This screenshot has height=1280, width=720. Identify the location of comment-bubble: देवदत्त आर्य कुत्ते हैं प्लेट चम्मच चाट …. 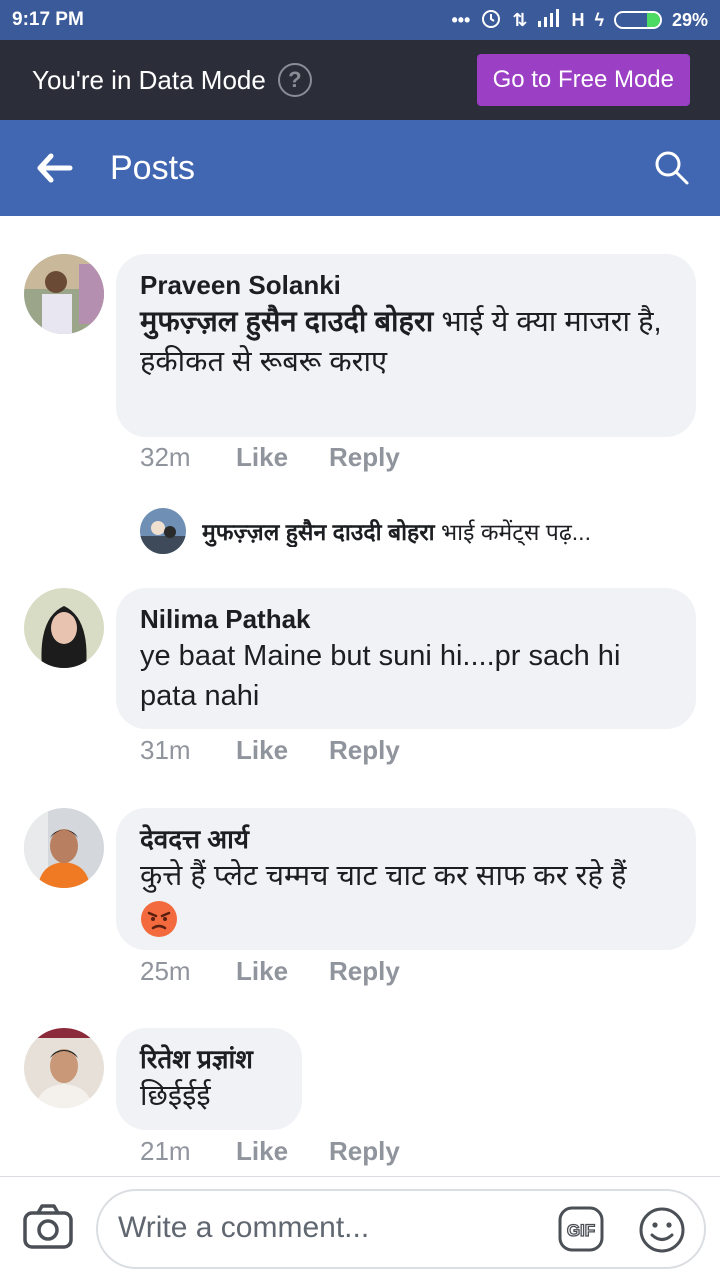
(406, 879).